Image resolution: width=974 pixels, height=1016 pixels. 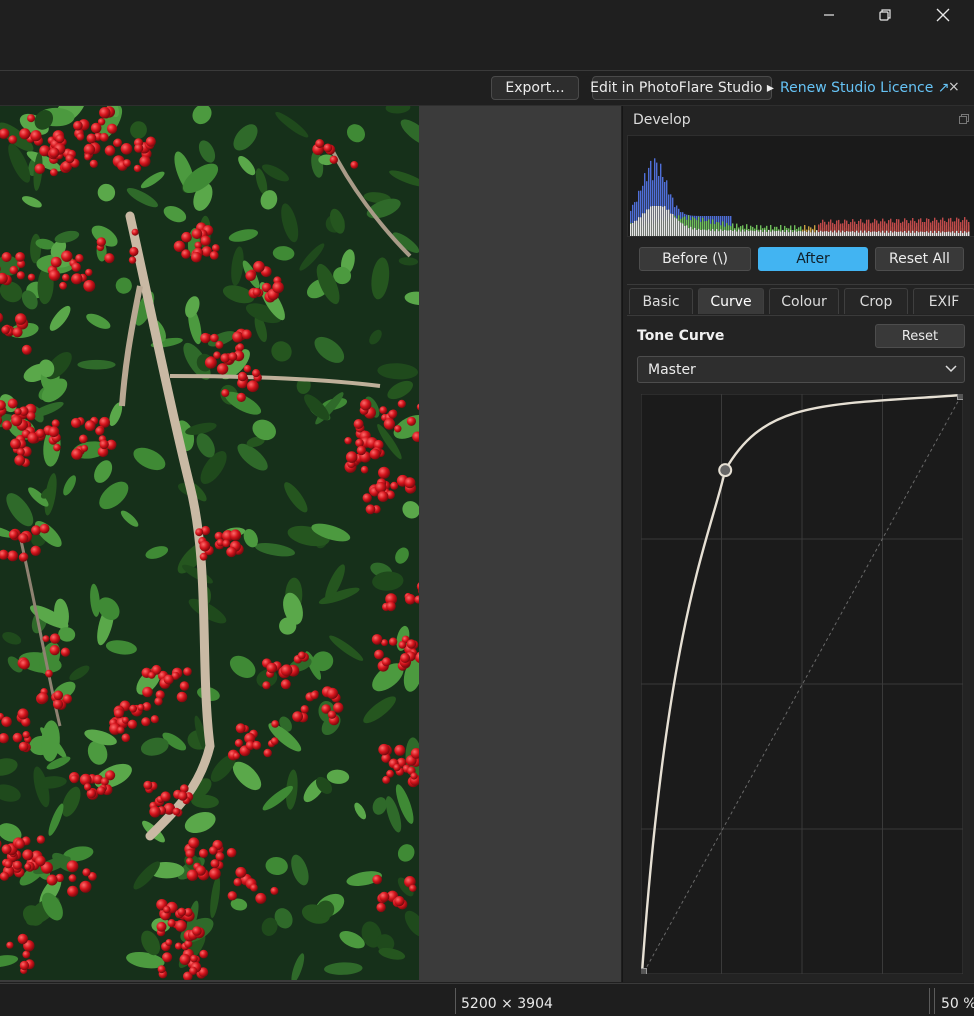 I want to click on histogram, so click(x=800, y=186).